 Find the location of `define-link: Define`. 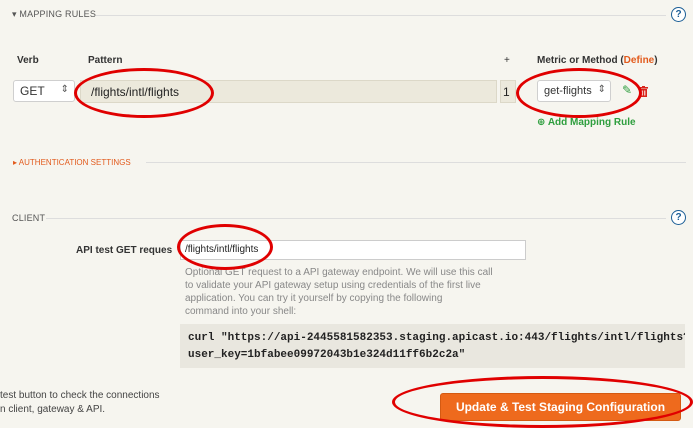

define-link: Define is located at coordinates (639, 60).